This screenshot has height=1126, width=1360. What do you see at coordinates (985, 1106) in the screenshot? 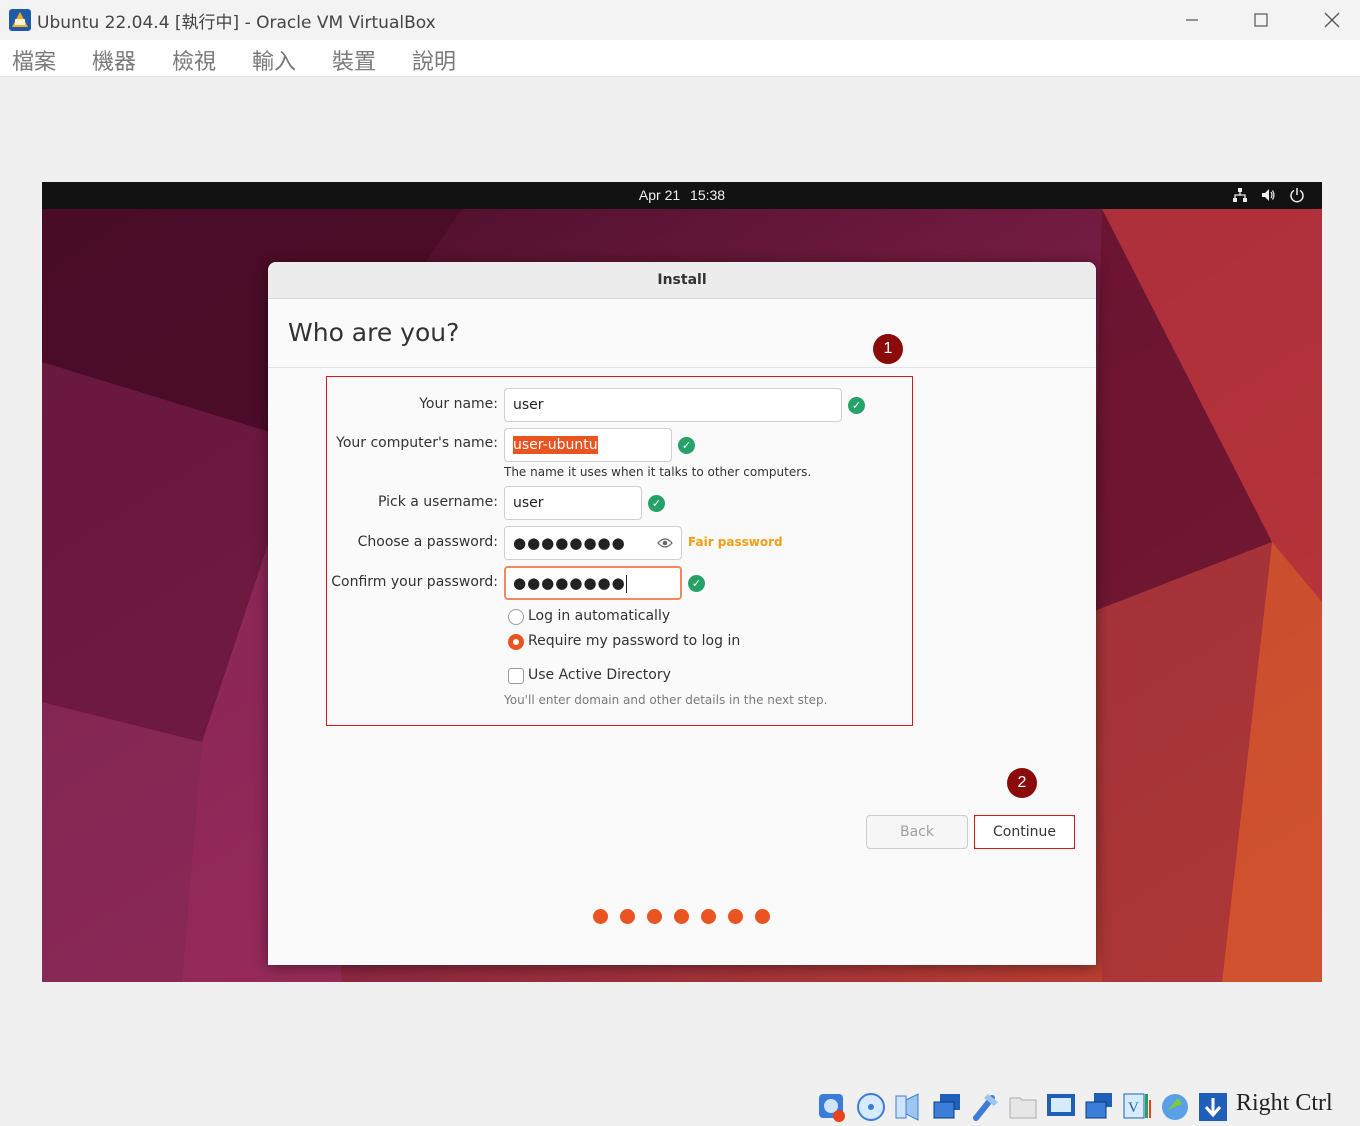
I see `usb-icon` at bounding box center [985, 1106].